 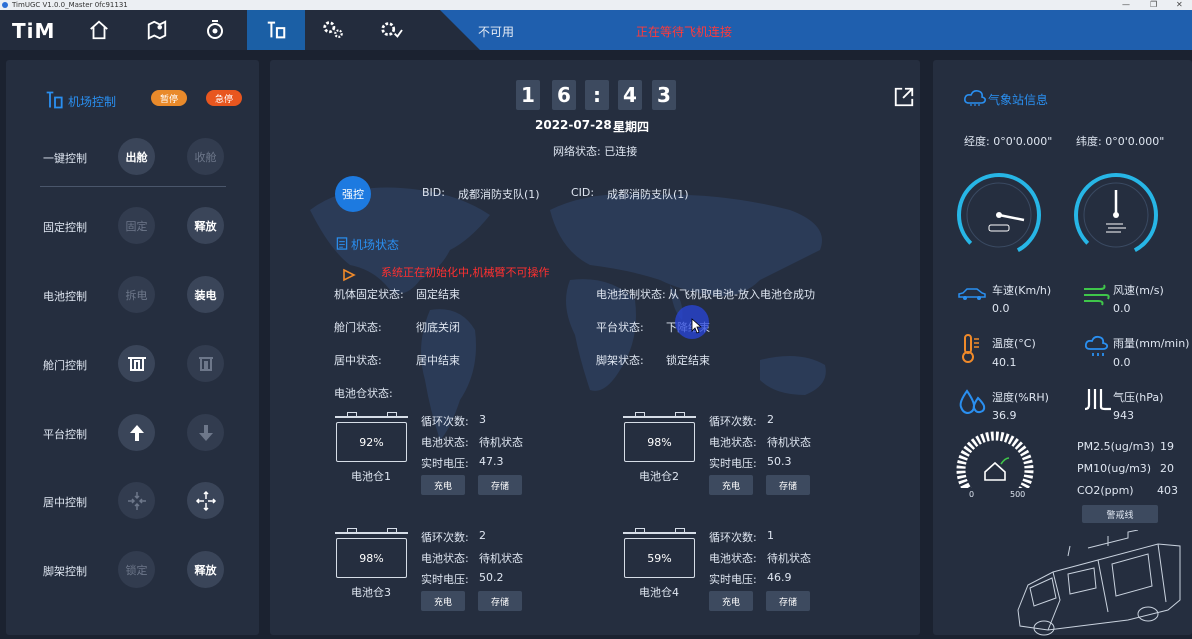 I want to click on status-label: 机体固定状态:, so click(x=369, y=294).